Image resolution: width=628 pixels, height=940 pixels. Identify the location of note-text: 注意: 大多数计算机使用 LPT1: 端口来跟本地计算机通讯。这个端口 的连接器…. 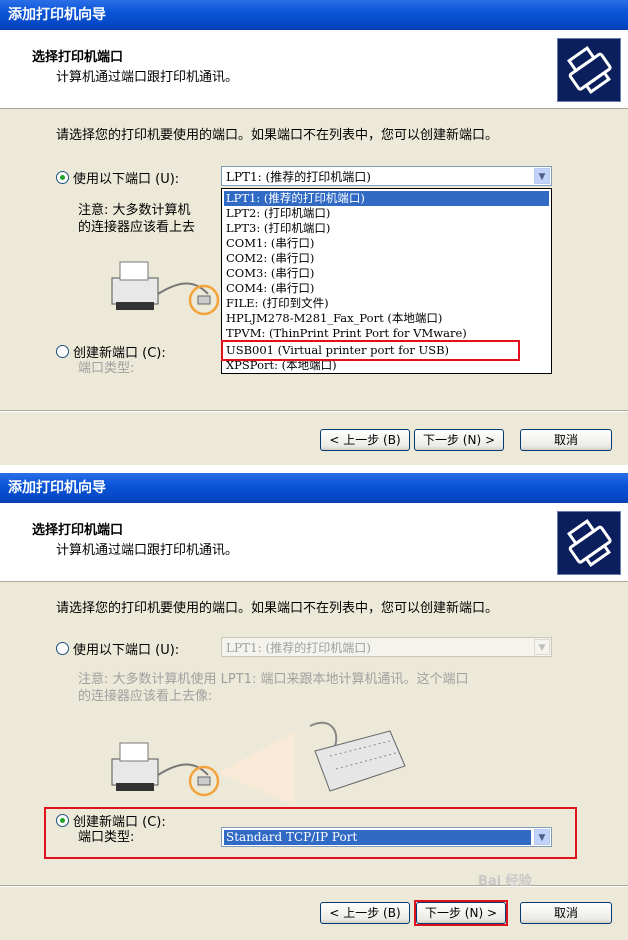
(273, 688).